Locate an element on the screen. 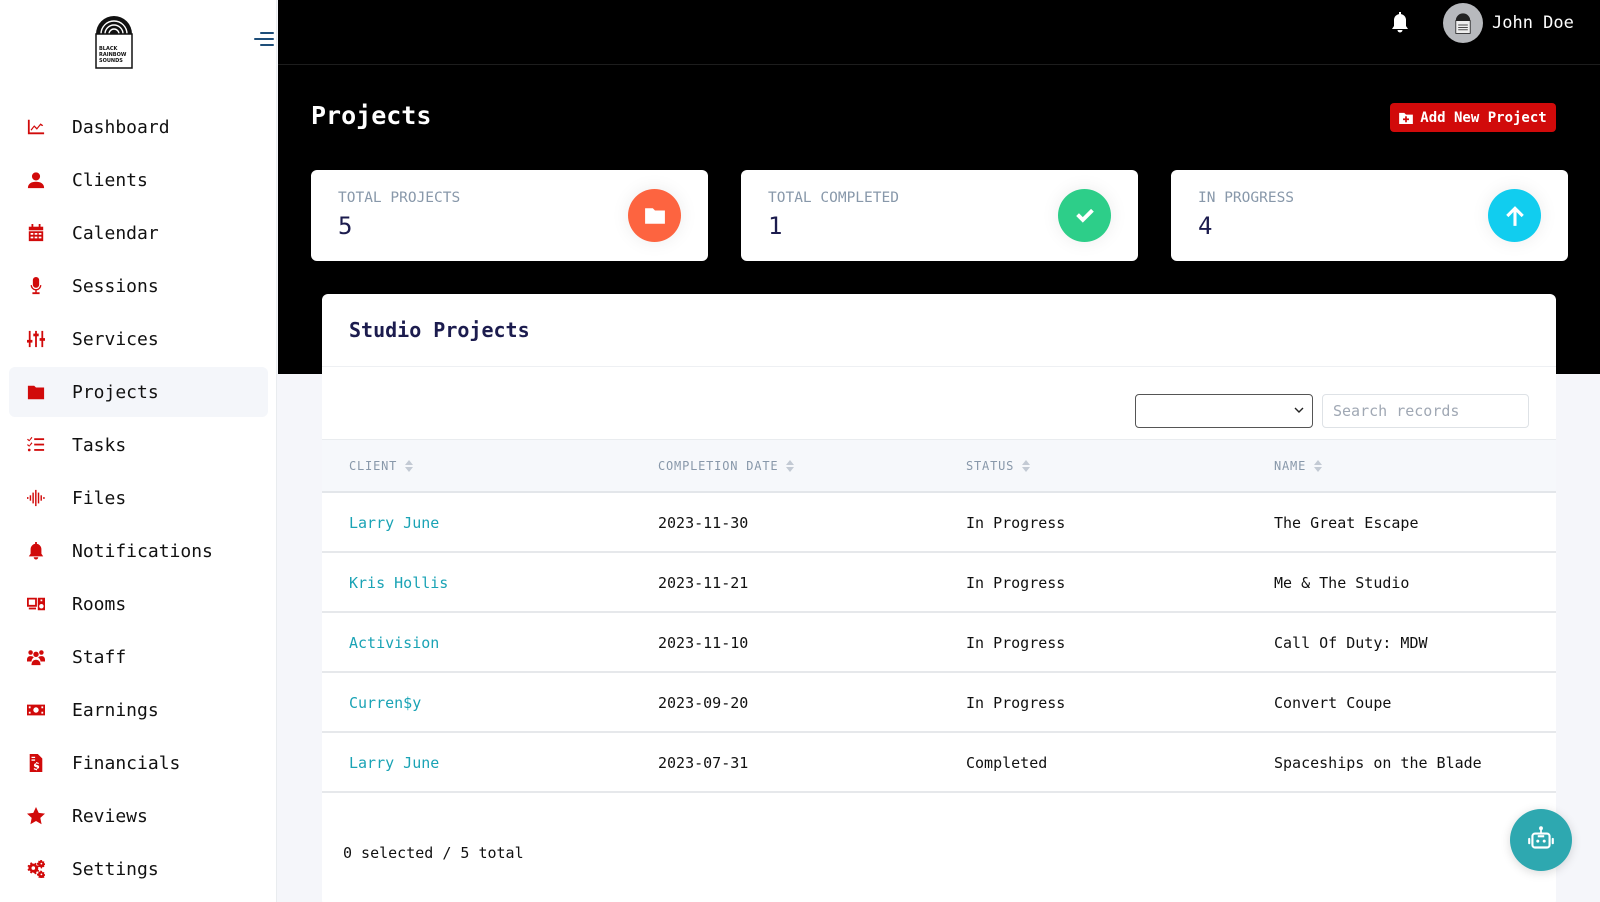 The height and width of the screenshot is (902, 1600). completion-date-cell: 2023-11-10 is located at coordinates (703, 643).